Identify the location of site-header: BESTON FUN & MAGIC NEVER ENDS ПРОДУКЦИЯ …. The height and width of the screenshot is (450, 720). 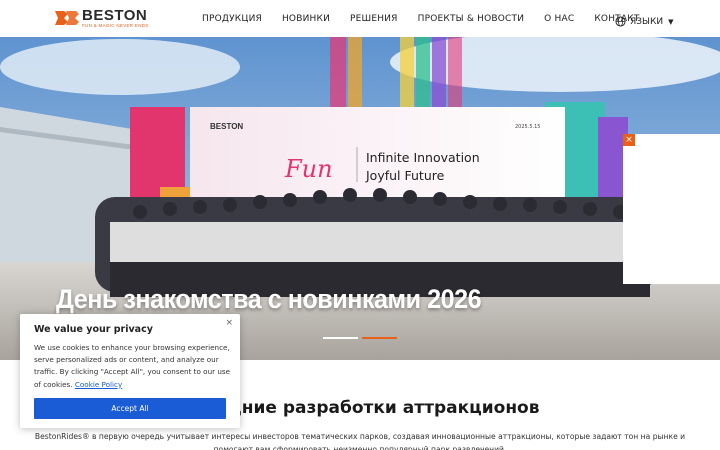
(360, 18).